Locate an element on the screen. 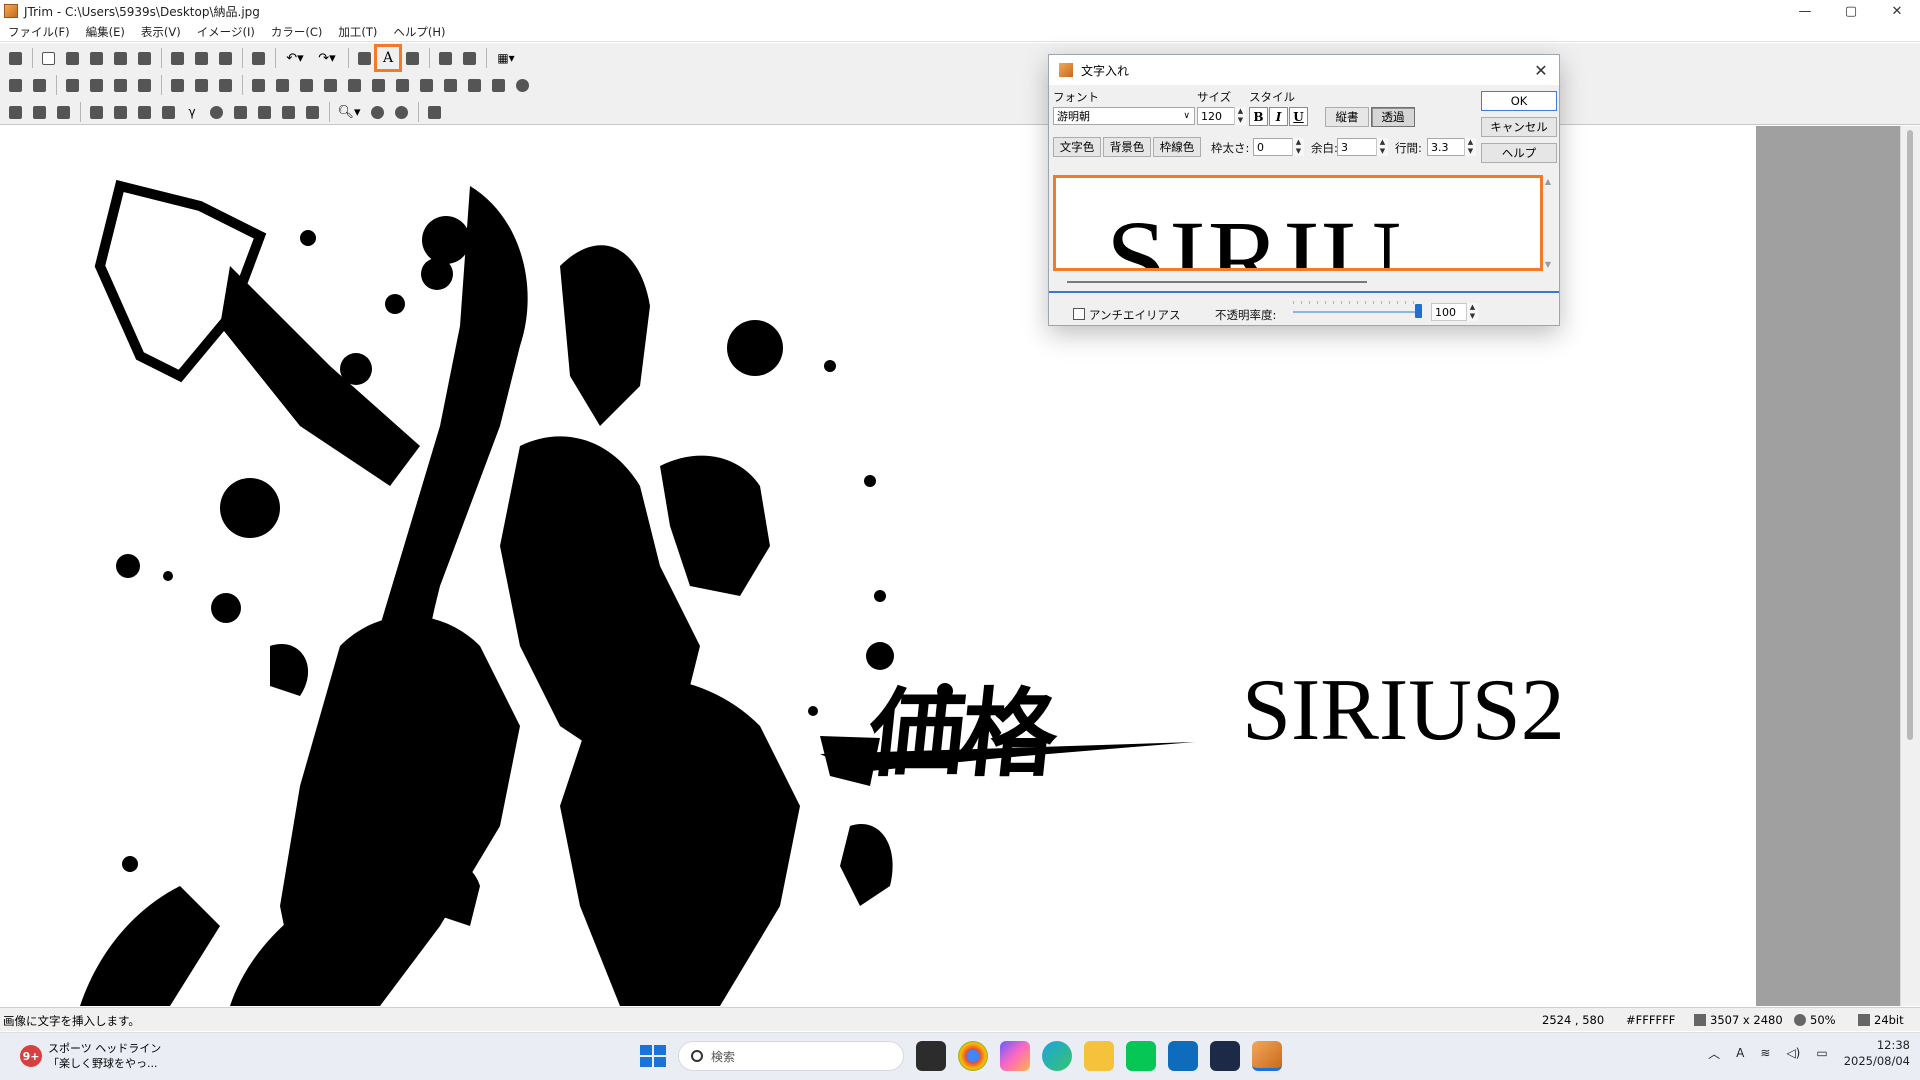 This screenshot has width=1920, height=1080. sirius-app-icon is located at coordinates (1225, 1056).